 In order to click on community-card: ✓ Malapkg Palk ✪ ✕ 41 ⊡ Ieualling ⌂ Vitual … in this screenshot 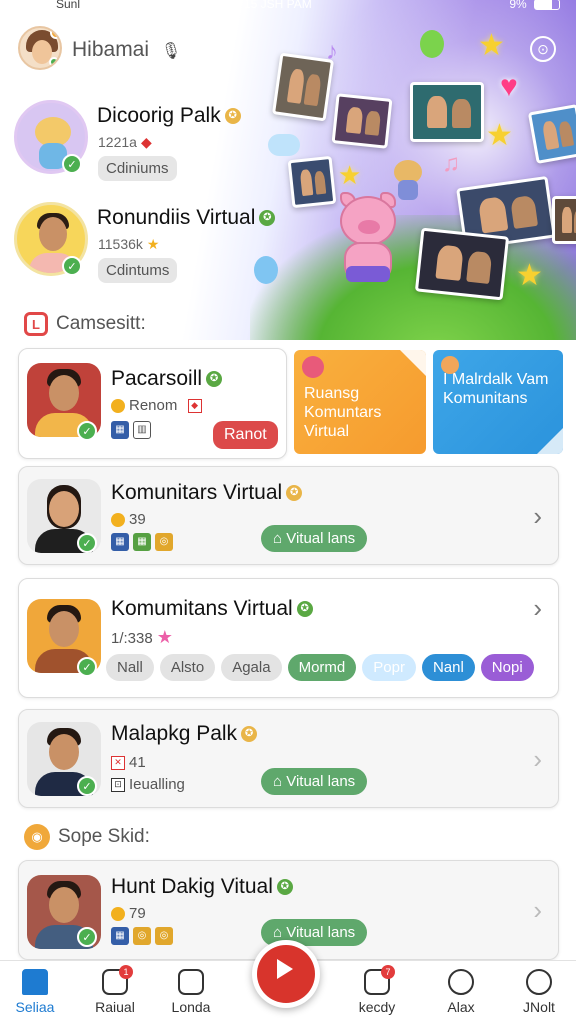, I will do `click(288, 758)`.